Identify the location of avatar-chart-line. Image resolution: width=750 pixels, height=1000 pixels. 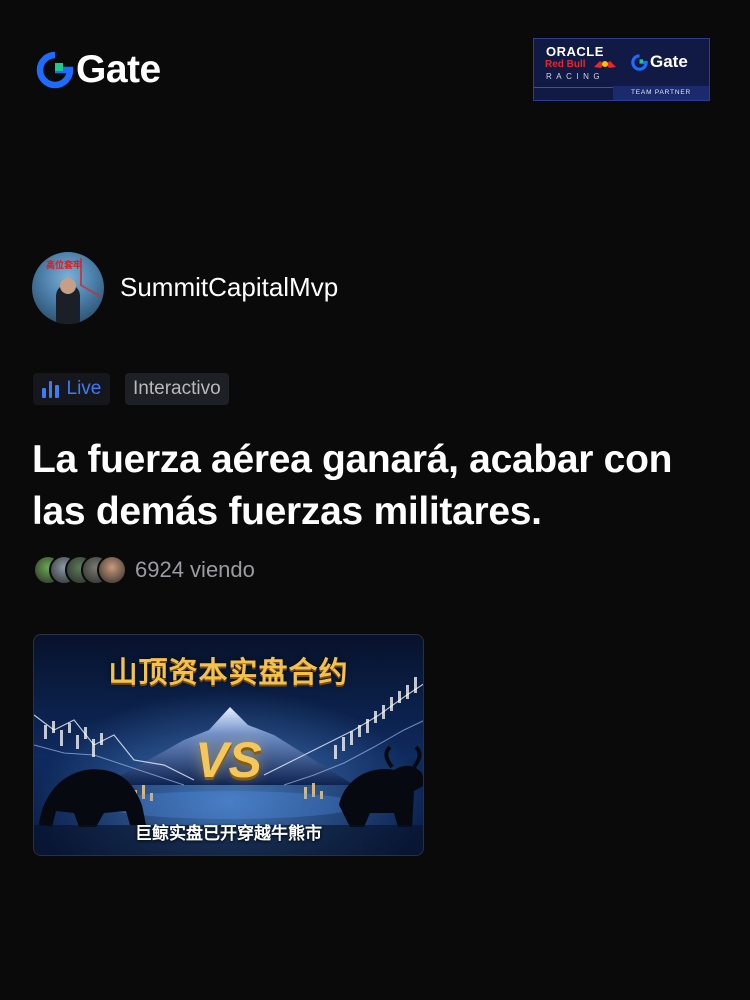
(91, 278).